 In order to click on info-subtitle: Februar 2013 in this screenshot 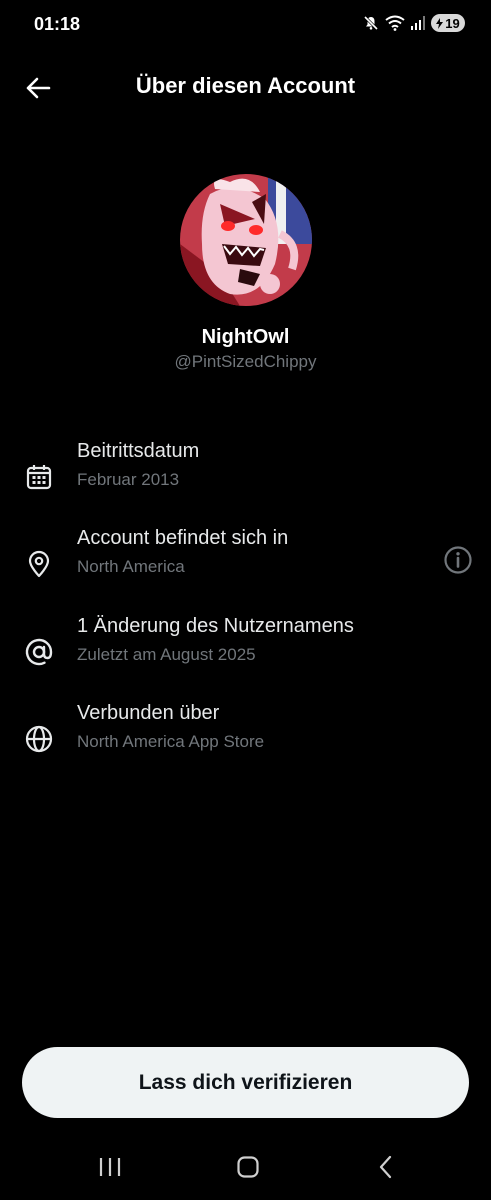, I will do `click(128, 479)`.